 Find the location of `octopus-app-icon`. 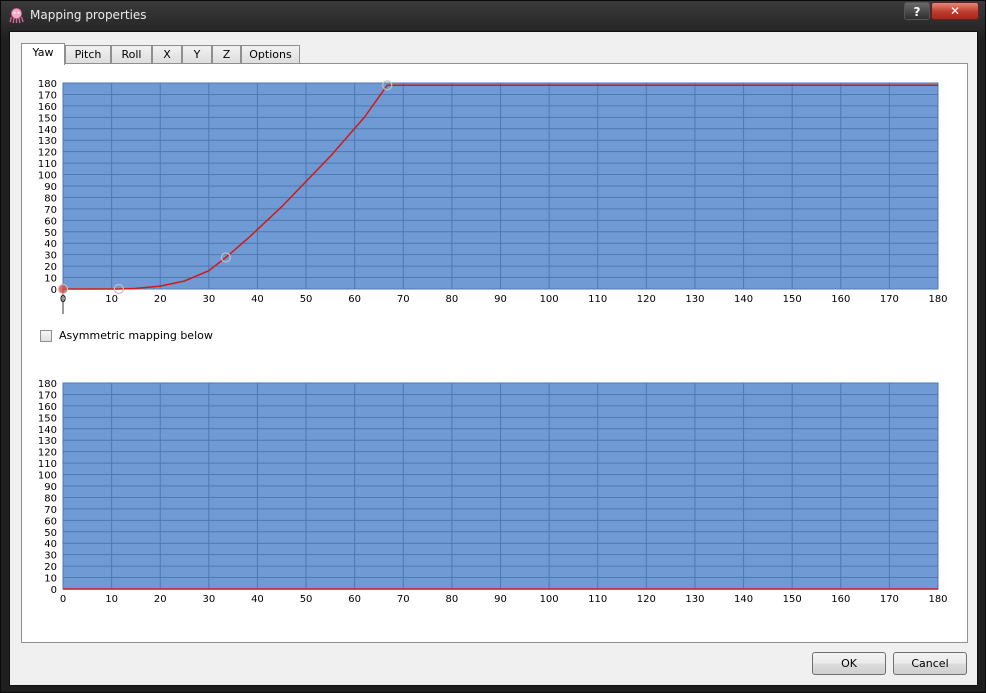

octopus-app-icon is located at coordinates (16, 15).